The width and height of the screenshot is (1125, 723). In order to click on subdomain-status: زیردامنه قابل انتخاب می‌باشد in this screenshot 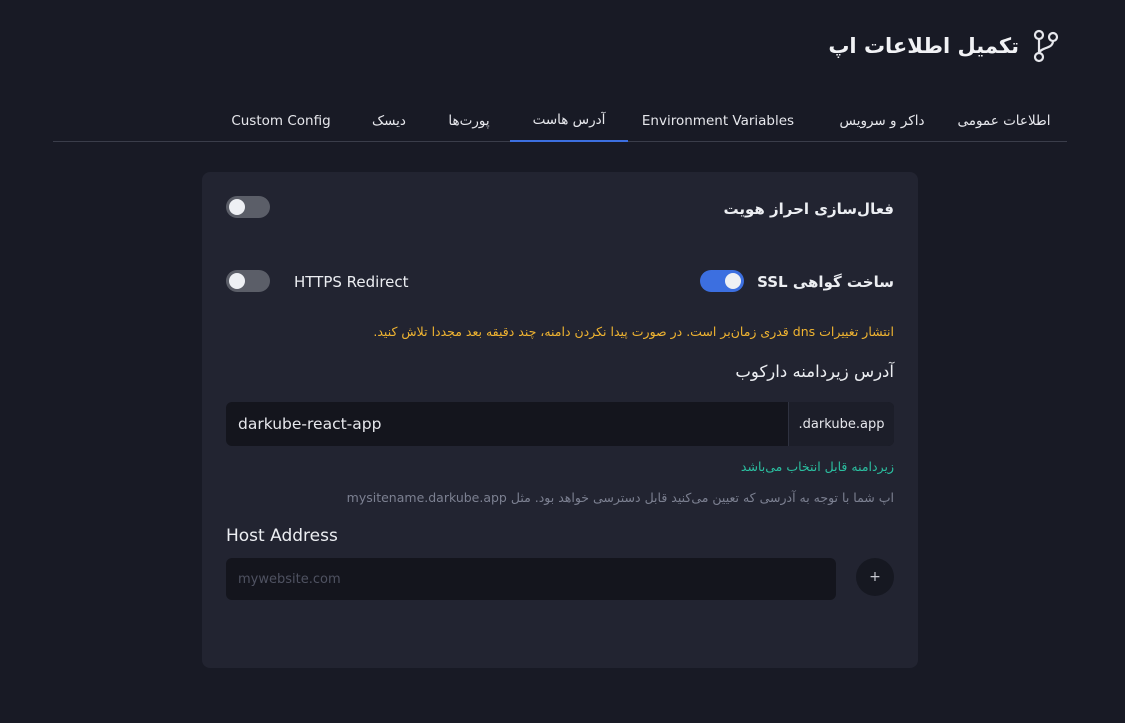, I will do `click(817, 466)`.